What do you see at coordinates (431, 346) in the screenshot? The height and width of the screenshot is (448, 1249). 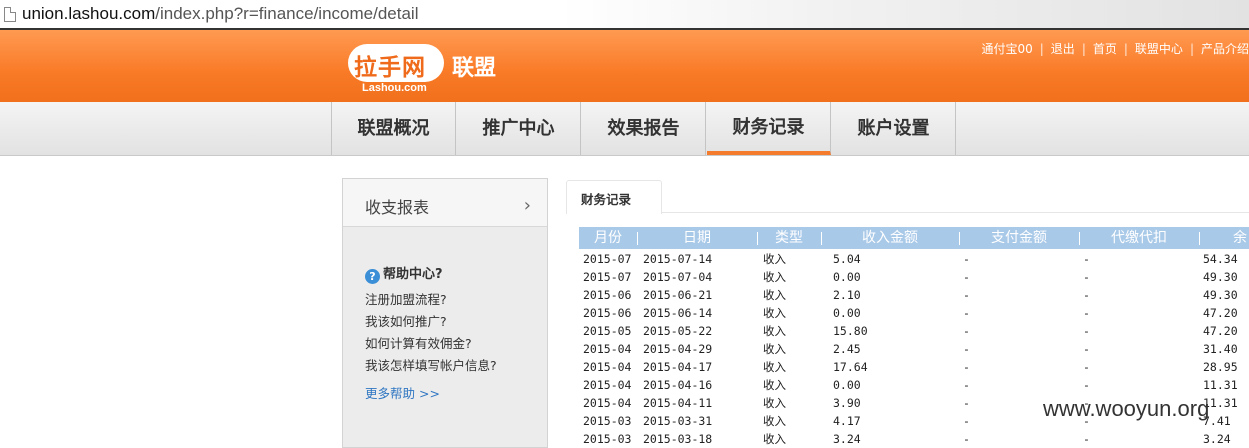 I see `help-link-commission: 如何计算有效佣金?` at bounding box center [431, 346].